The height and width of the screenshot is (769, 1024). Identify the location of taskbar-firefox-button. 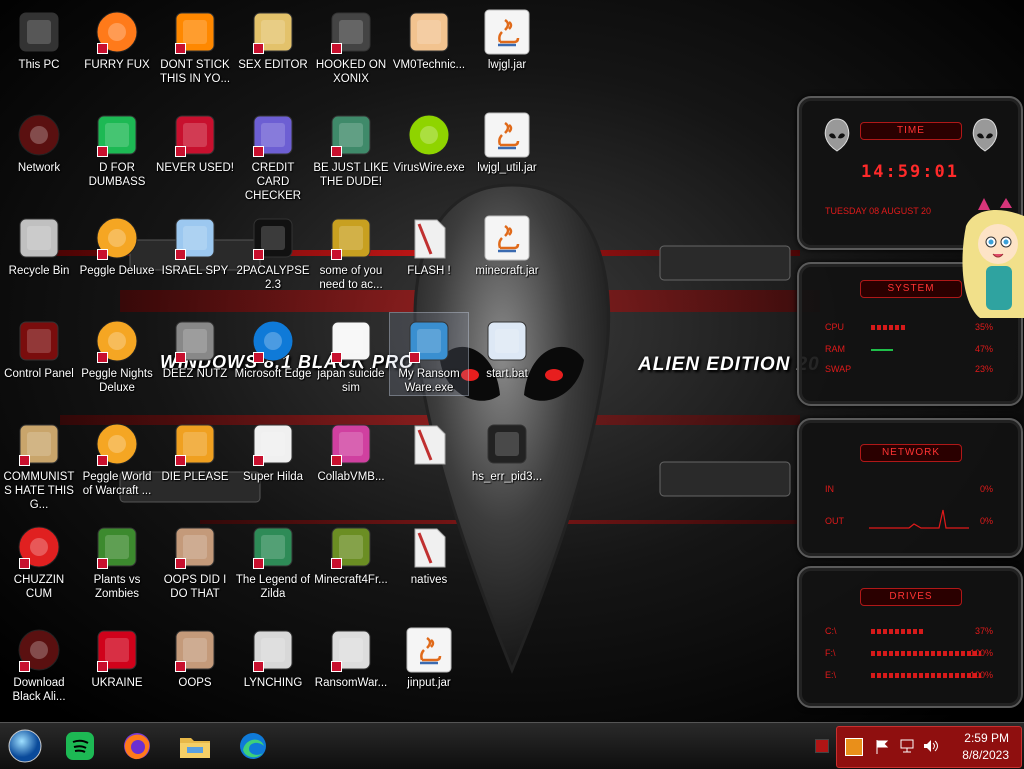
(137, 746).